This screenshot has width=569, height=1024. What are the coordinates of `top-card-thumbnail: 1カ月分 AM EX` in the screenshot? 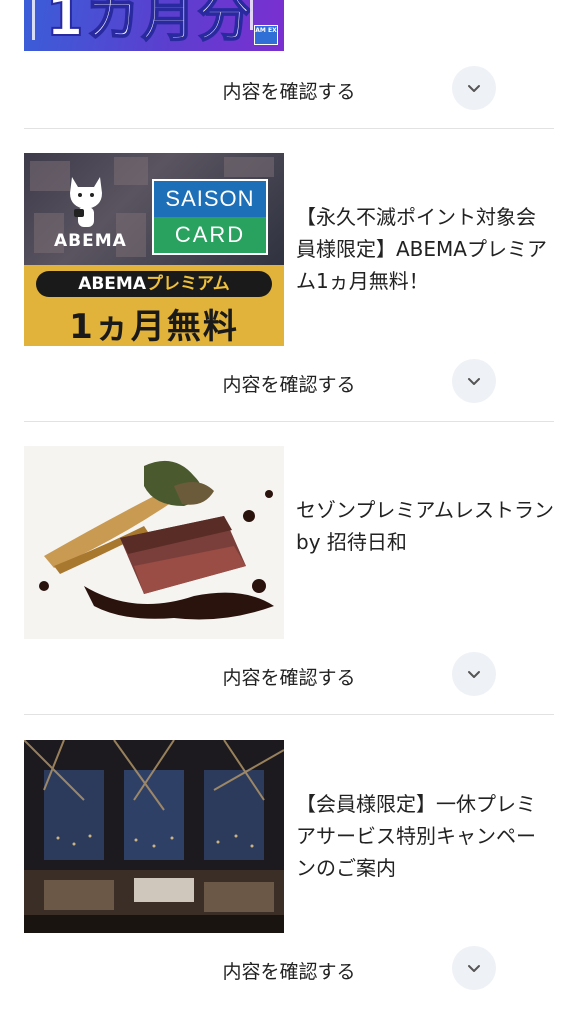 It's located at (154, 25).